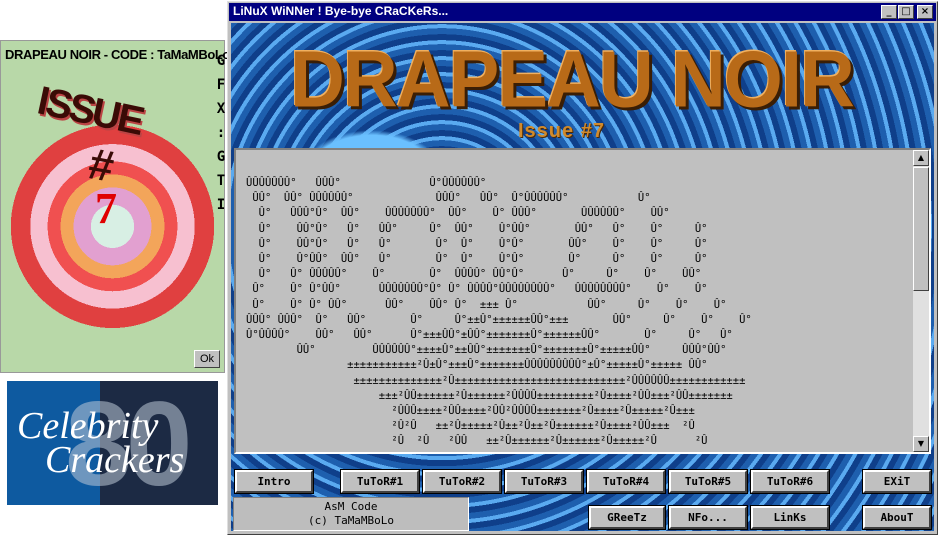 The height and width of the screenshot is (535, 938). What do you see at coordinates (626, 481) in the screenshot?
I see `tutor4-button: TuToR#4` at bounding box center [626, 481].